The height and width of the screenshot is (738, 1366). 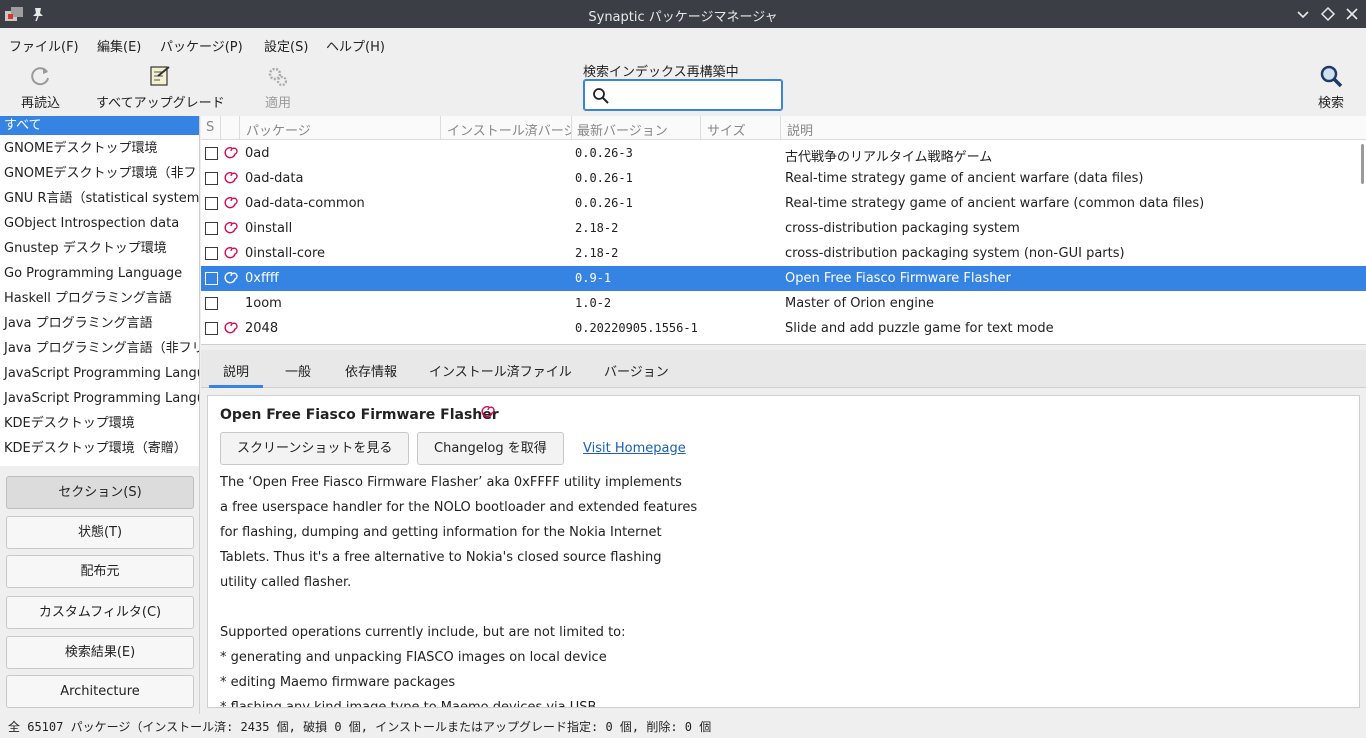 I want to click on section-item: GNOMEデスクトップ環境（非フリー）, so click(x=99, y=176).